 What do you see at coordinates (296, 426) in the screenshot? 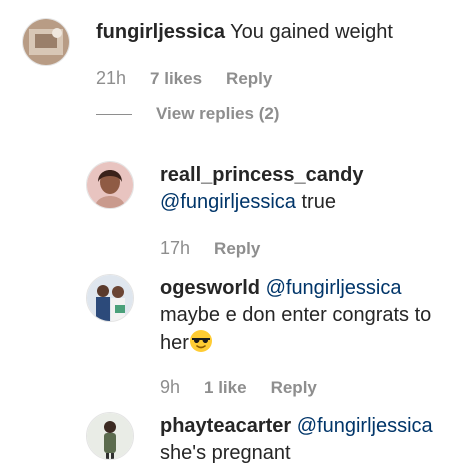
I see `reply-text: phayteacarter @fungirljessica` at bounding box center [296, 426].